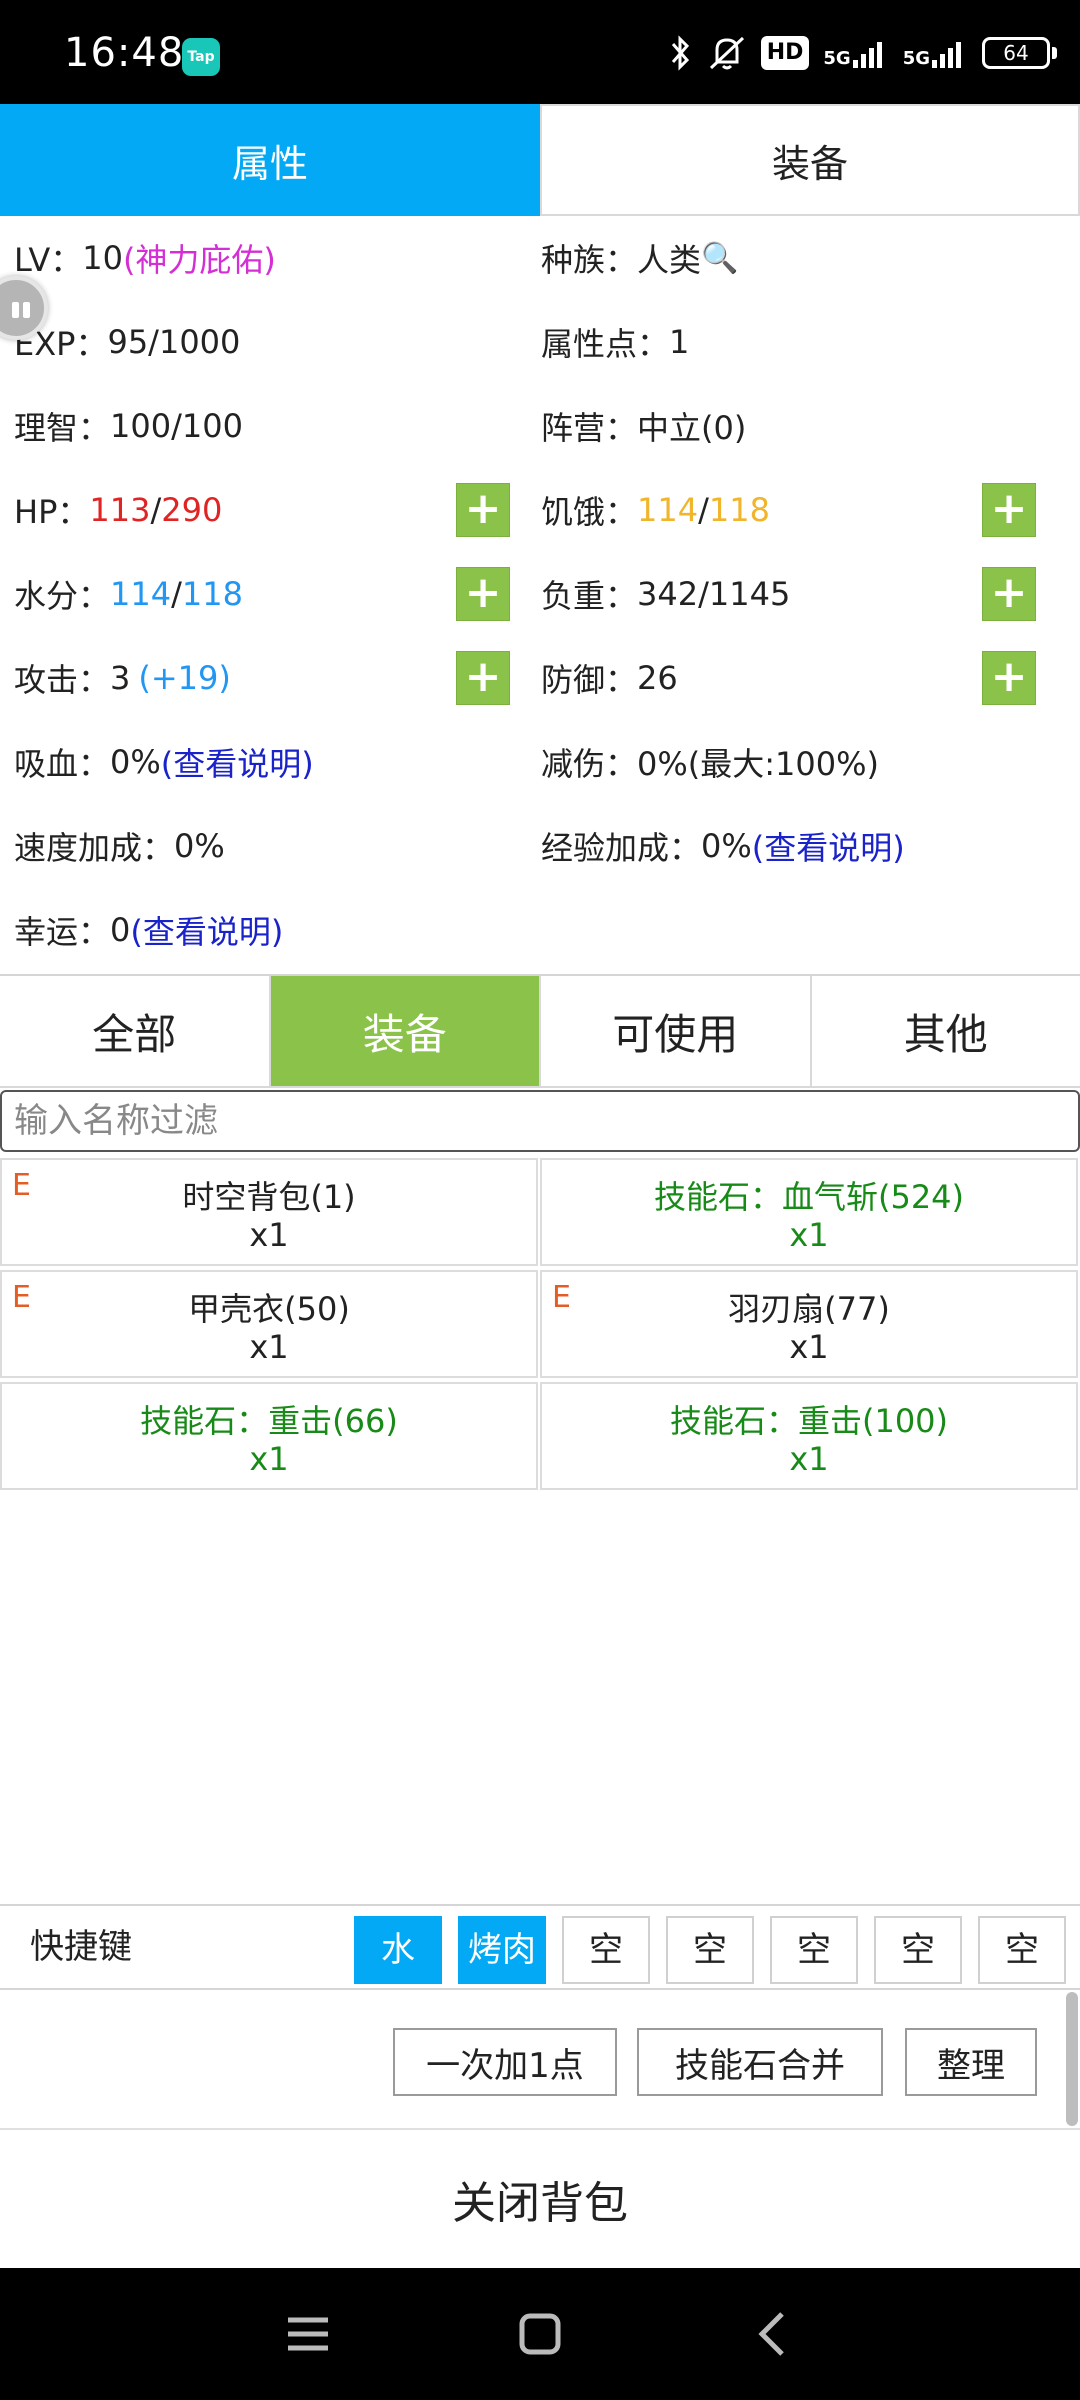 The width and height of the screenshot is (1080, 2400). What do you see at coordinates (605, 344) in the screenshot?
I see `points-label: 属性点：` at bounding box center [605, 344].